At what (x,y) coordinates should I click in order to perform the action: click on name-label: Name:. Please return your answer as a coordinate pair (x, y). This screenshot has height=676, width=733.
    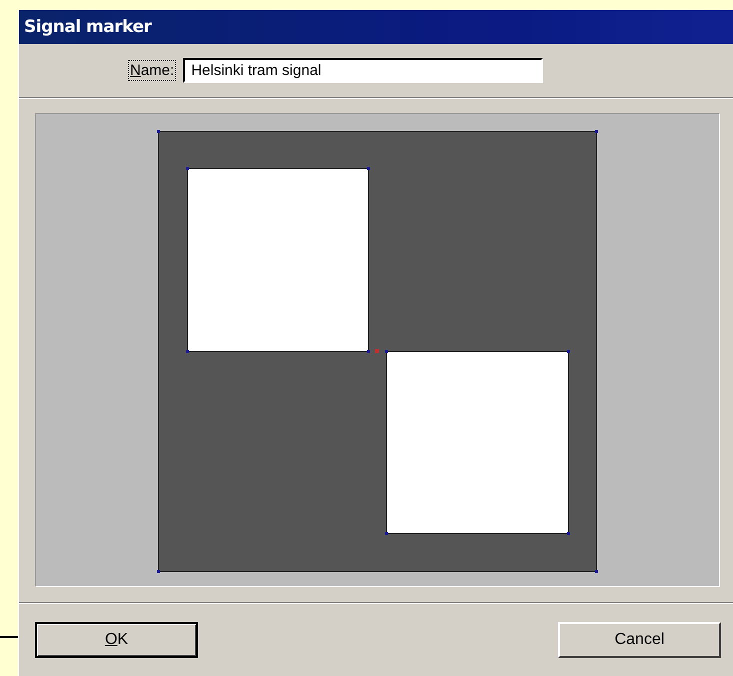
    Looking at the image, I should click on (152, 70).